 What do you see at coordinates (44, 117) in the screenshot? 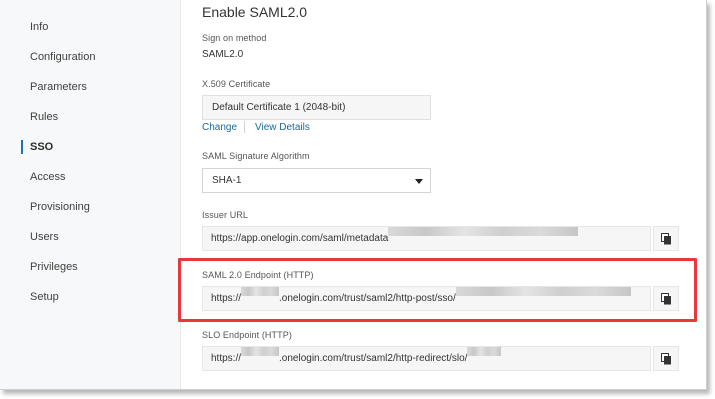
I see `sidebar-item-rules: Rules` at bounding box center [44, 117].